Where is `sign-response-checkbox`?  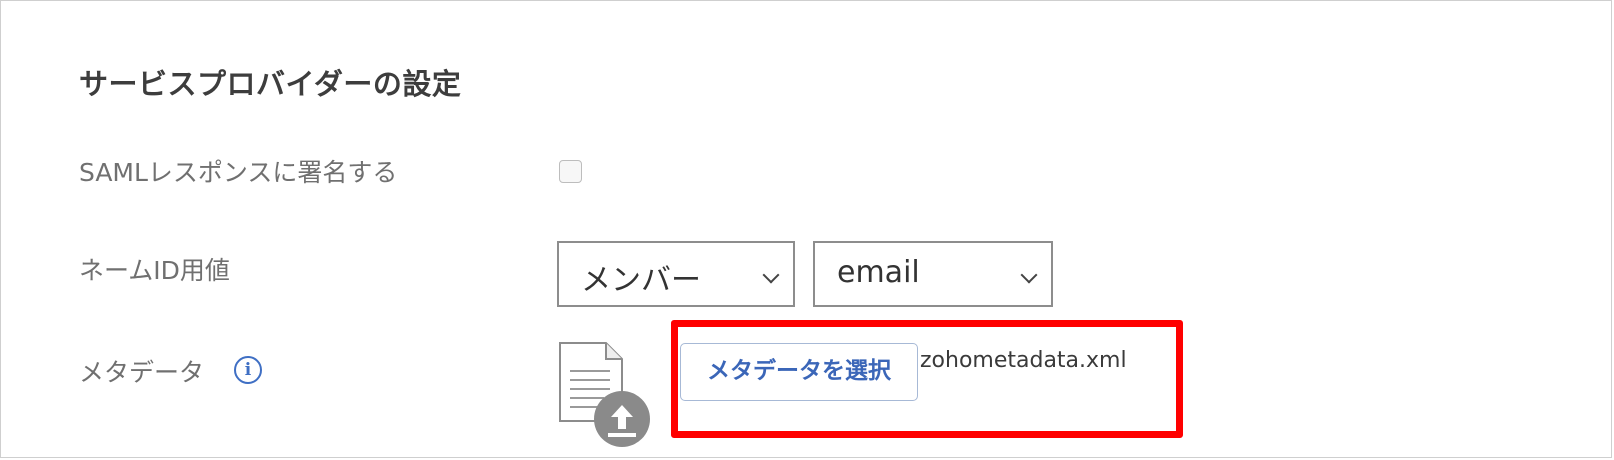 sign-response-checkbox is located at coordinates (570, 171).